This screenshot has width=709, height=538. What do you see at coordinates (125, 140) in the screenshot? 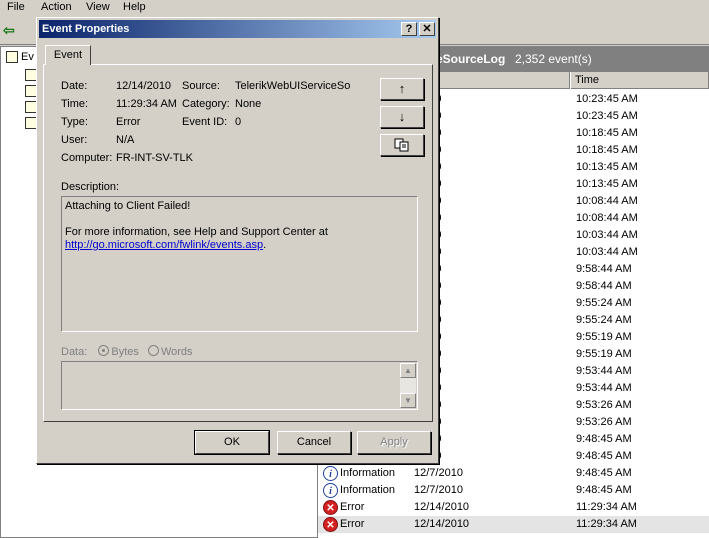
I see `user-value: N/A` at bounding box center [125, 140].